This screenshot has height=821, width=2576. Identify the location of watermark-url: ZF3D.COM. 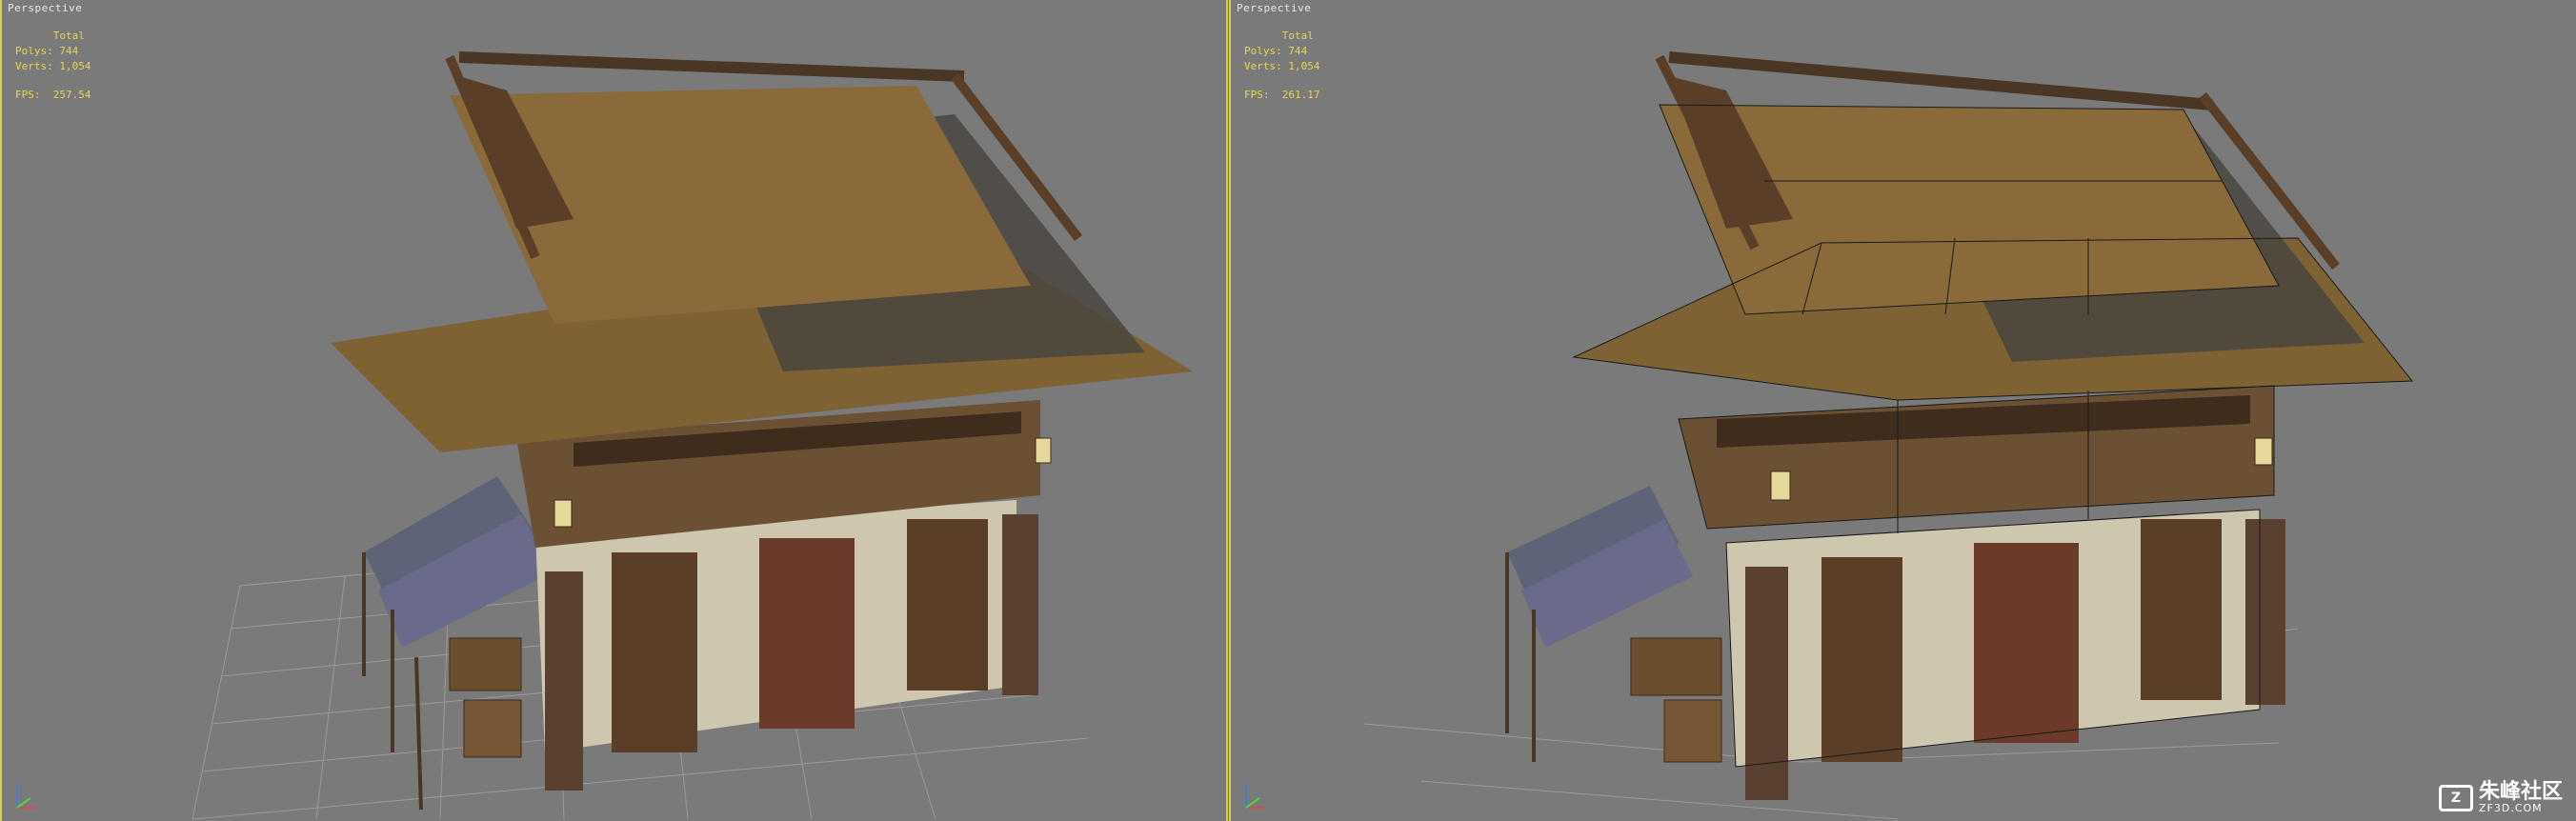
(2510, 808).